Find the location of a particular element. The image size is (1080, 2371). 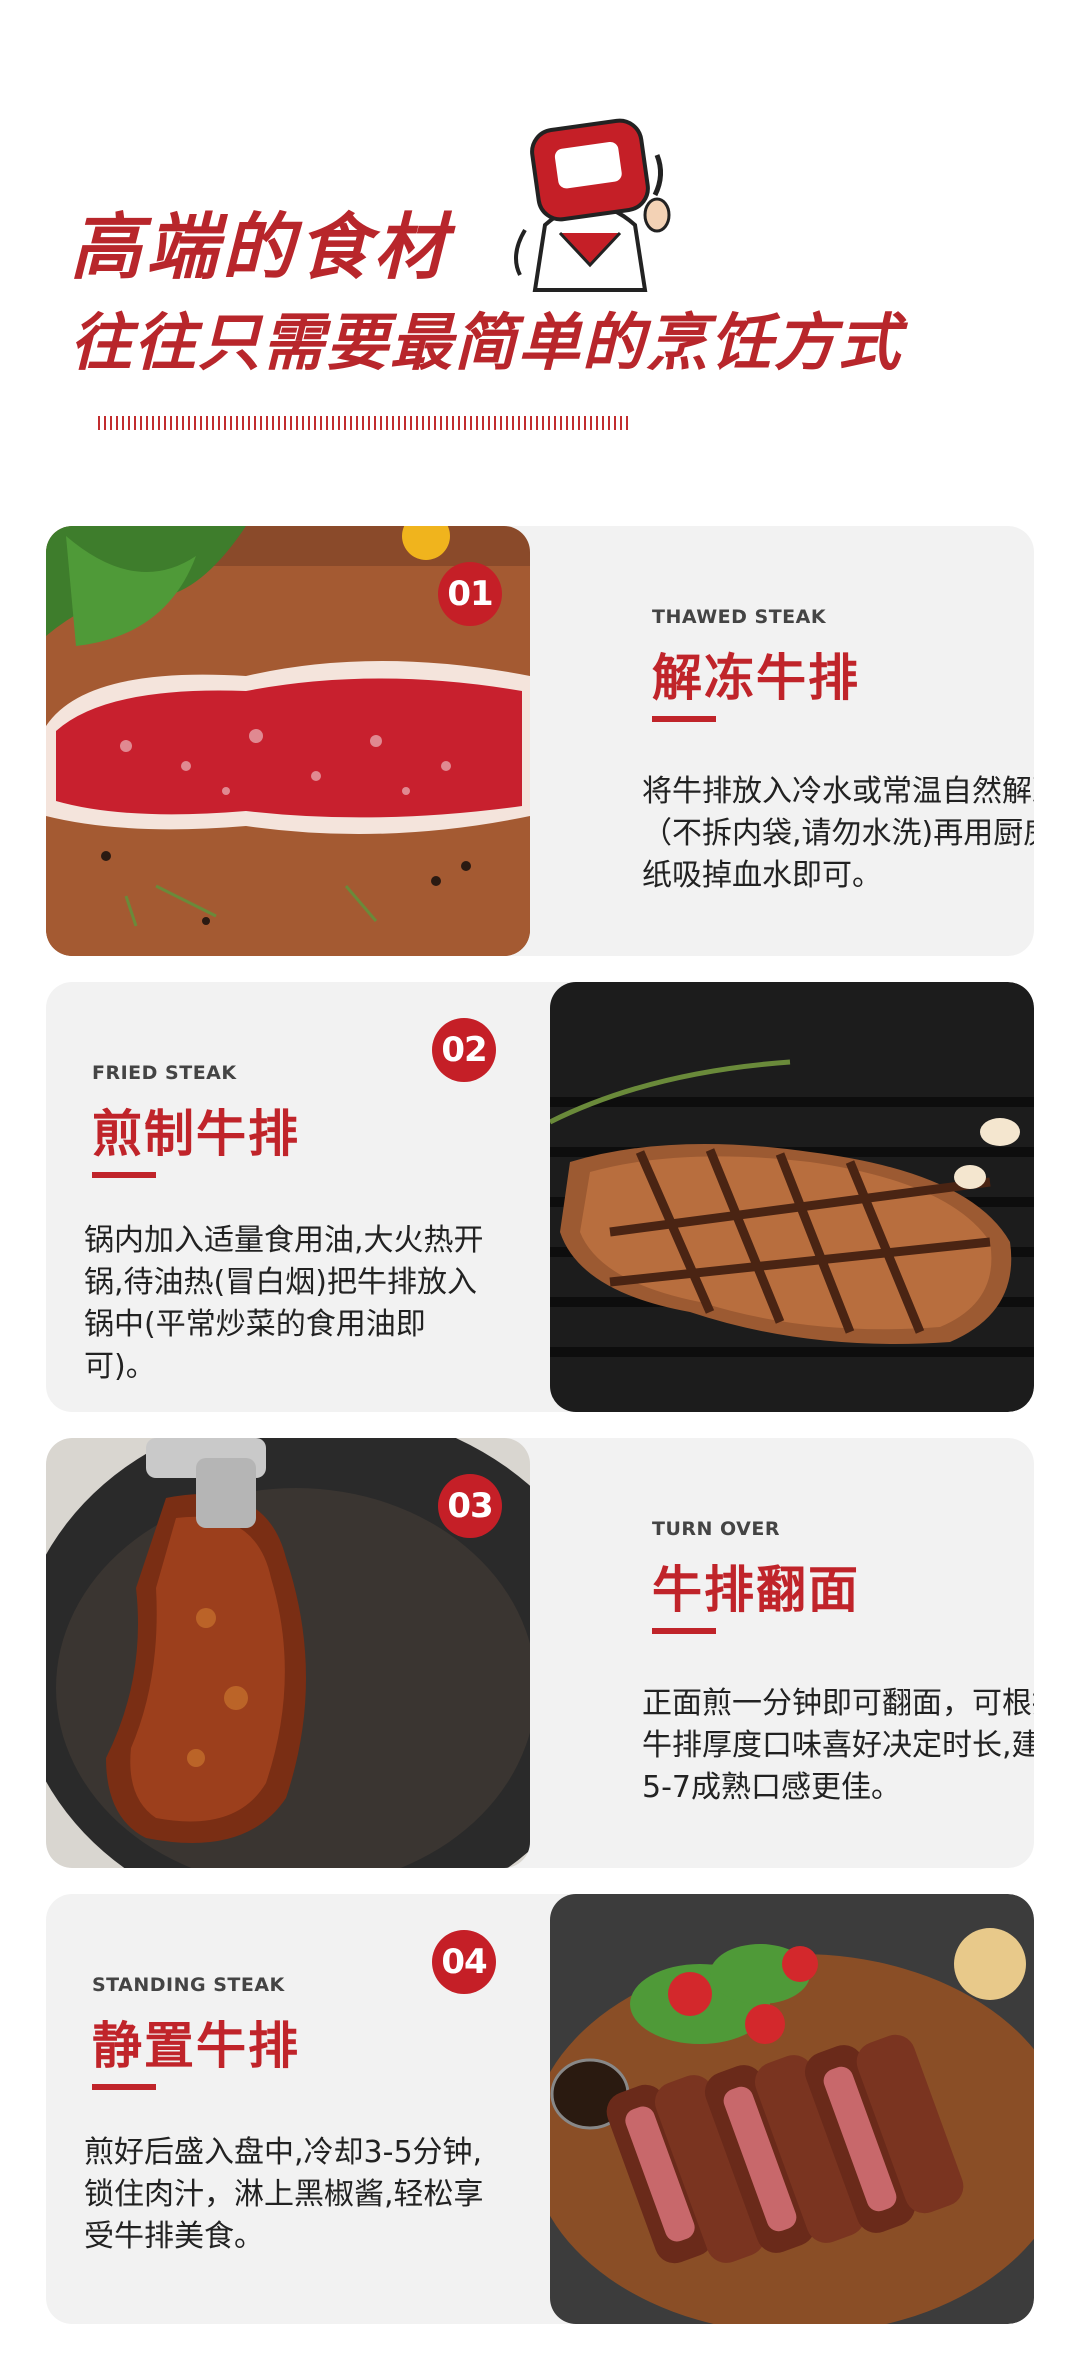

step-number-badge: 02 is located at coordinates (464, 1050).